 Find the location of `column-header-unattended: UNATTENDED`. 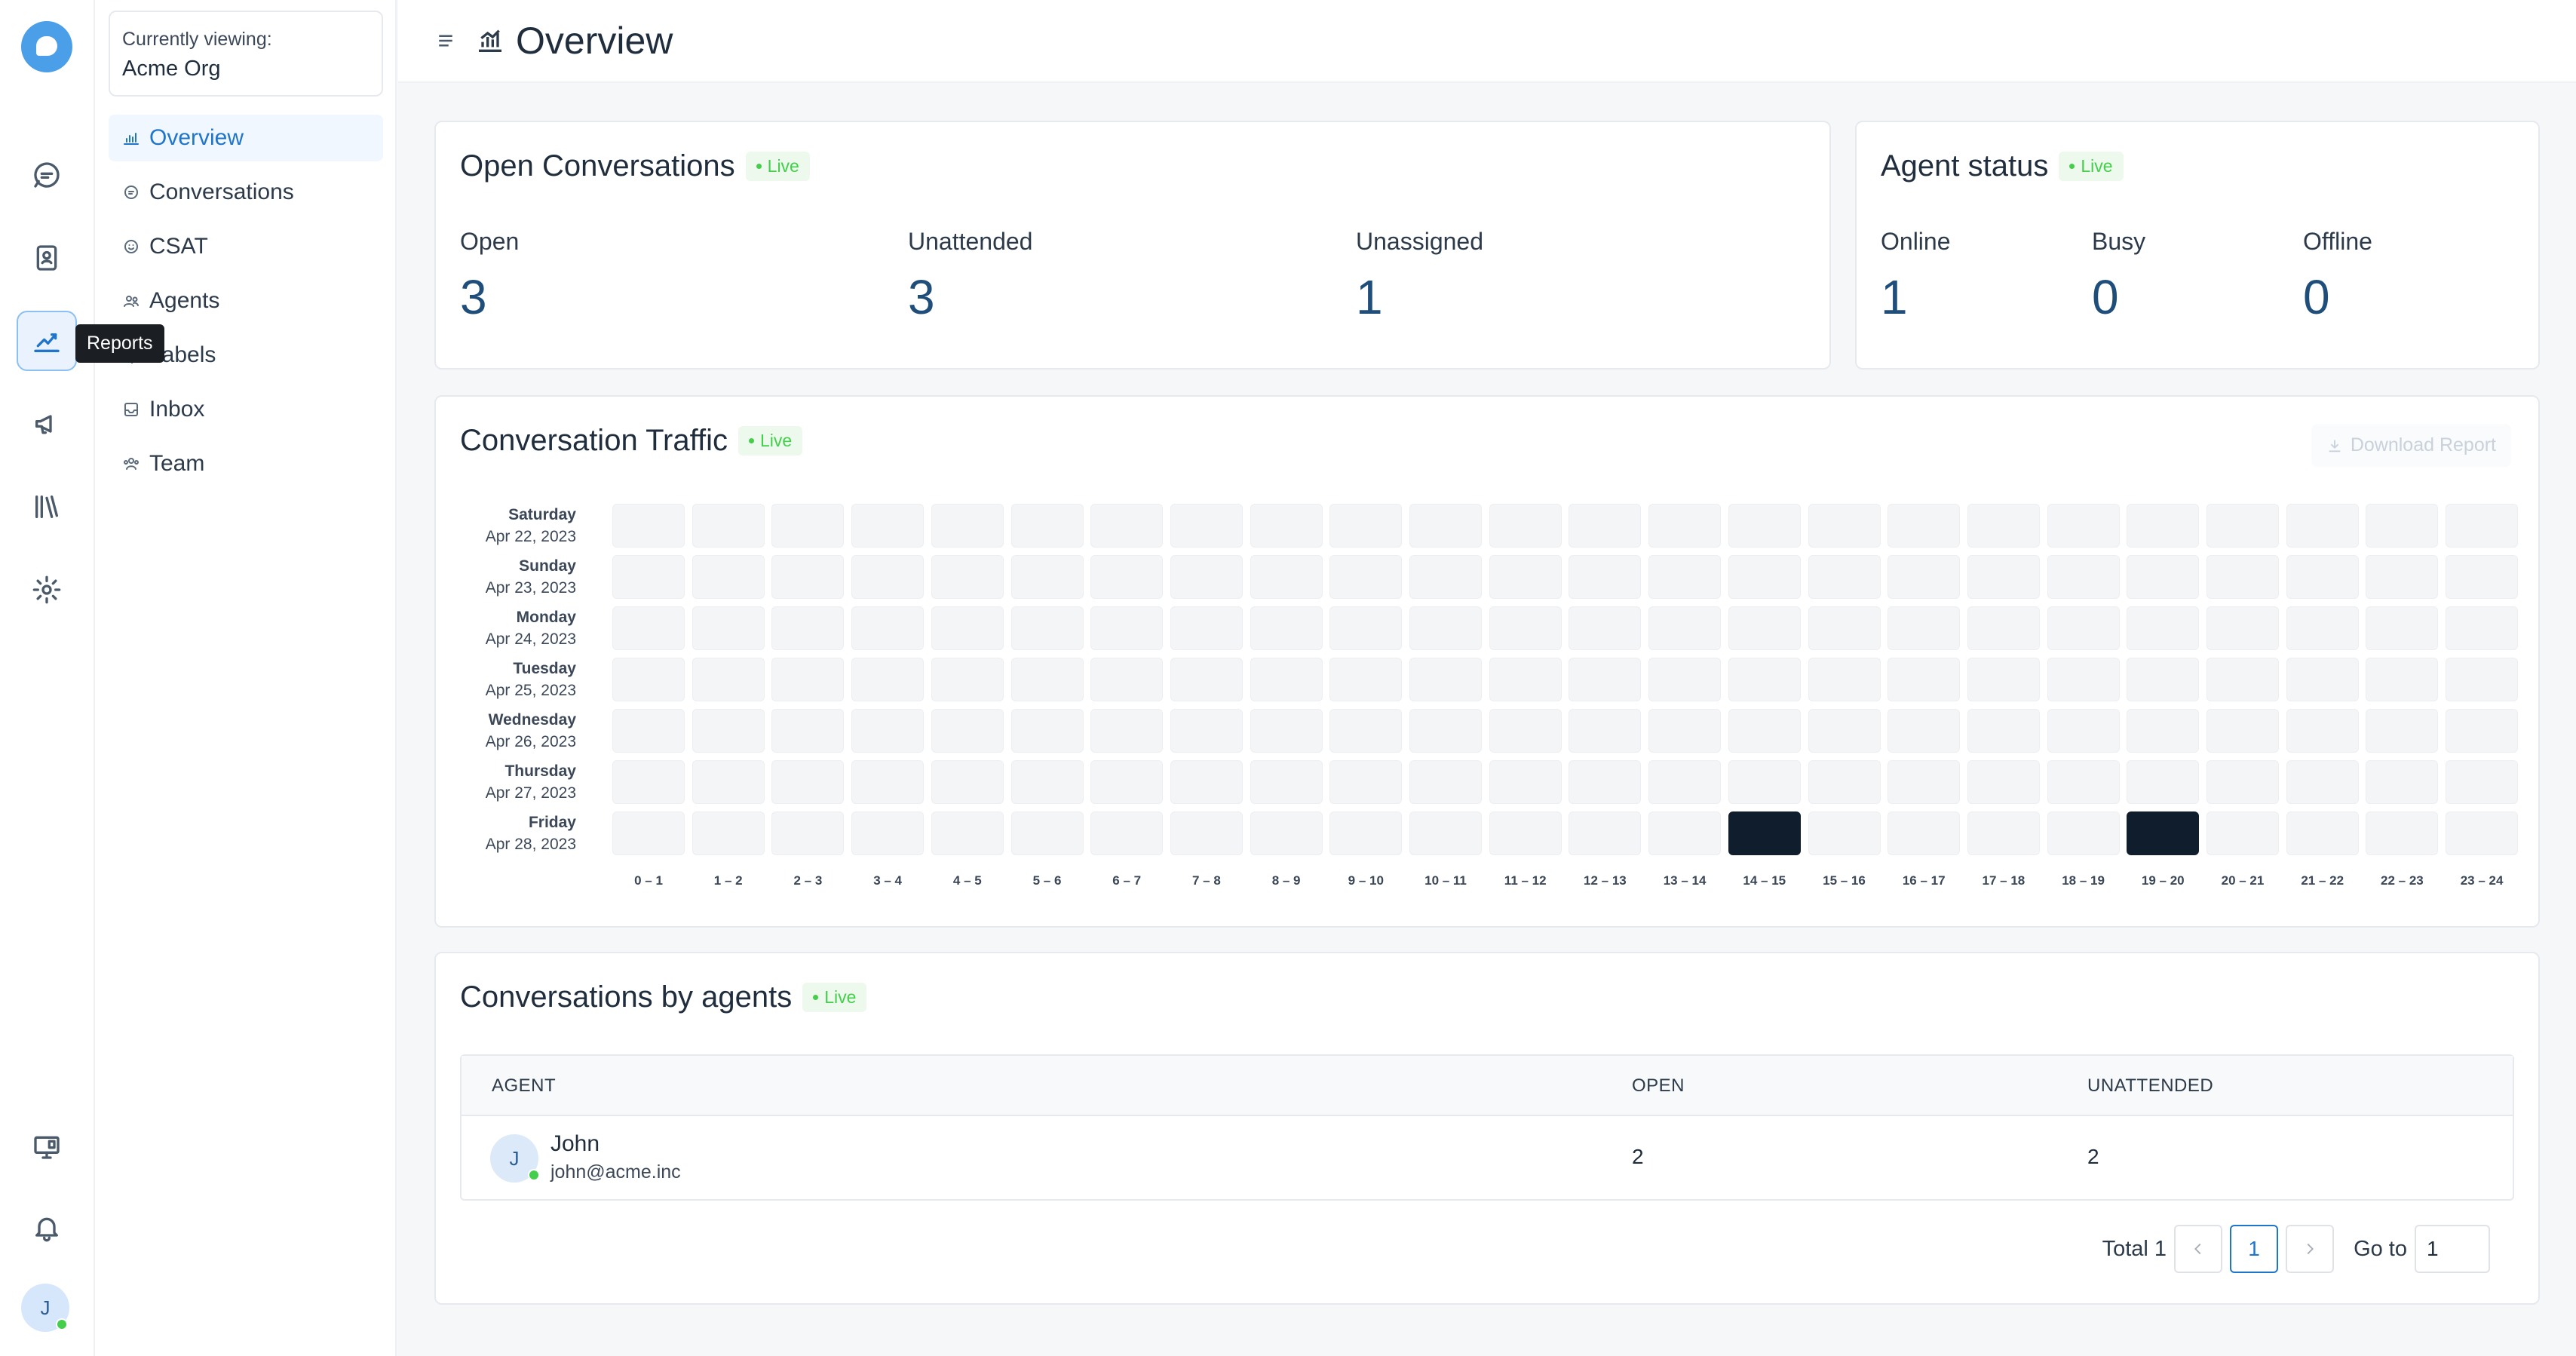

column-header-unattended: UNATTENDED is located at coordinates (2150, 1086).